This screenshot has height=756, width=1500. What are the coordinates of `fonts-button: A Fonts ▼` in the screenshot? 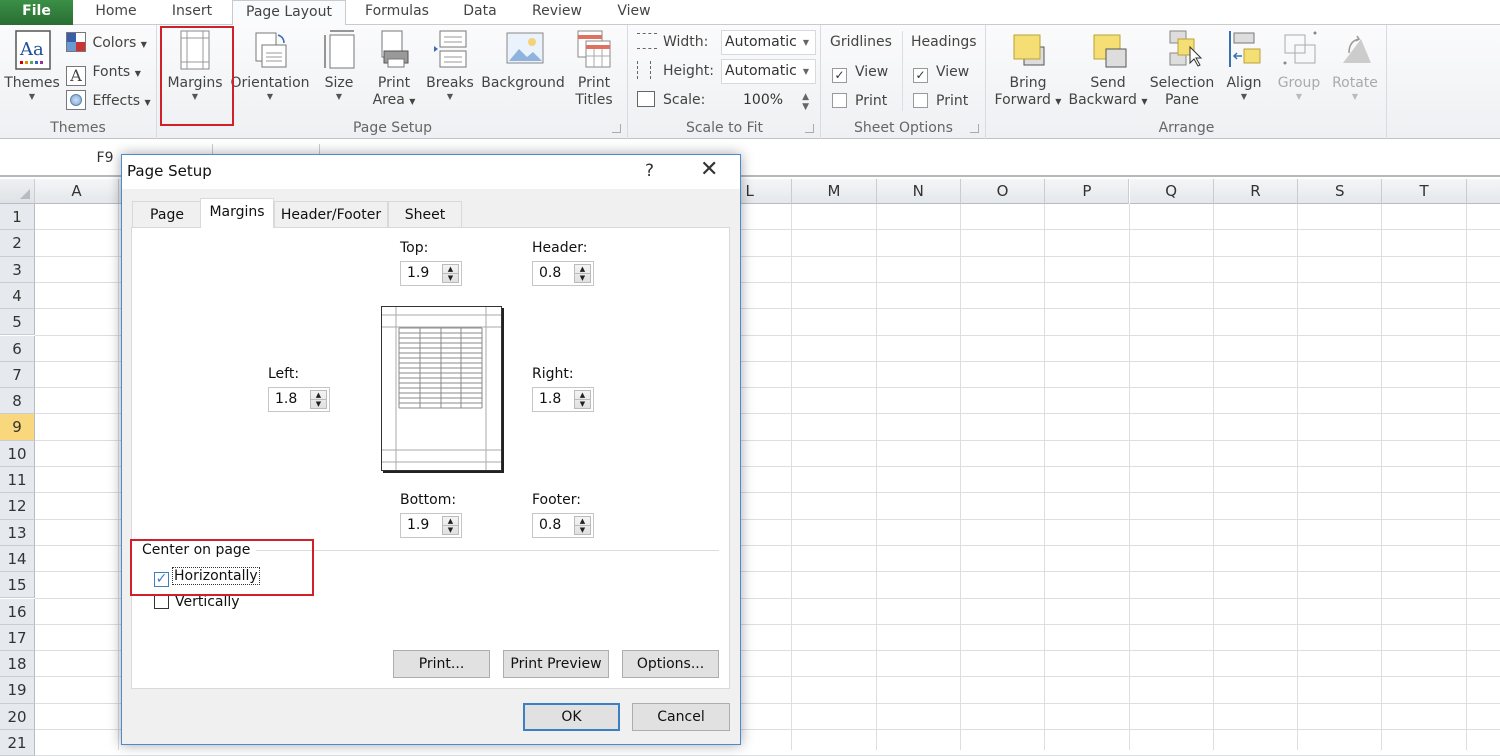 It's located at (103, 73).